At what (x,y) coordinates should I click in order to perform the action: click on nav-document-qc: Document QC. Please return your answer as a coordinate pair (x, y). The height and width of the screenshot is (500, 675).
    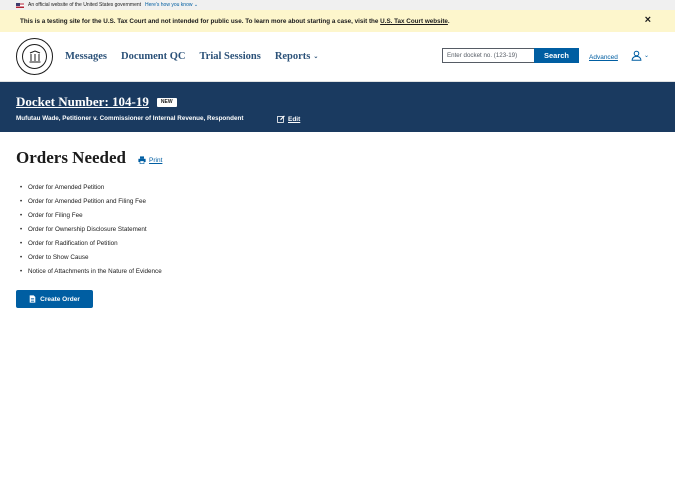
    Looking at the image, I should click on (153, 56).